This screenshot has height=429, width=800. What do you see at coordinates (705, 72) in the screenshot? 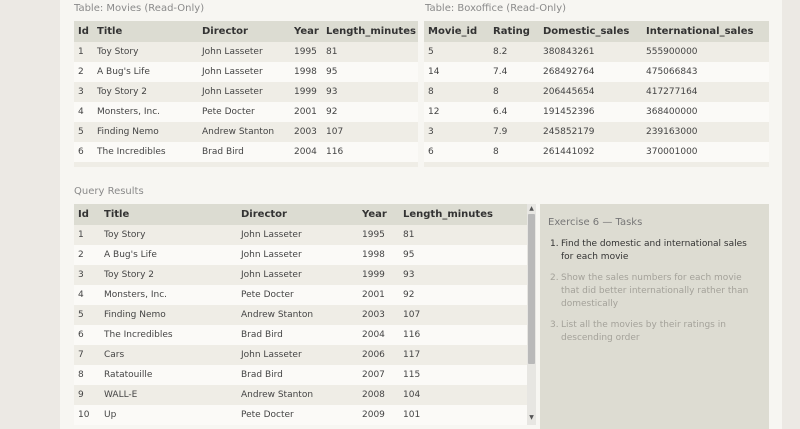
I see `table-cell: 475066843` at bounding box center [705, 72].